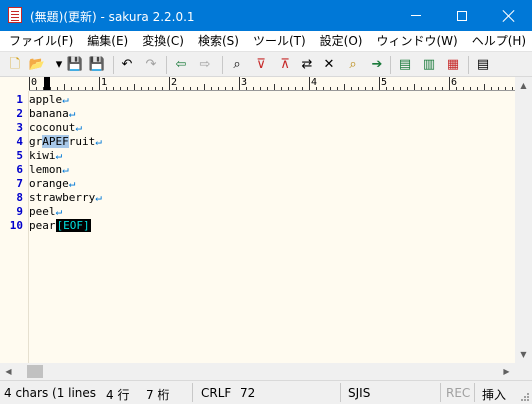  What do you see at coordinates (34, 82) in the screenshot?
I see `ruler-label: 0` at bounding box center [34, 82].